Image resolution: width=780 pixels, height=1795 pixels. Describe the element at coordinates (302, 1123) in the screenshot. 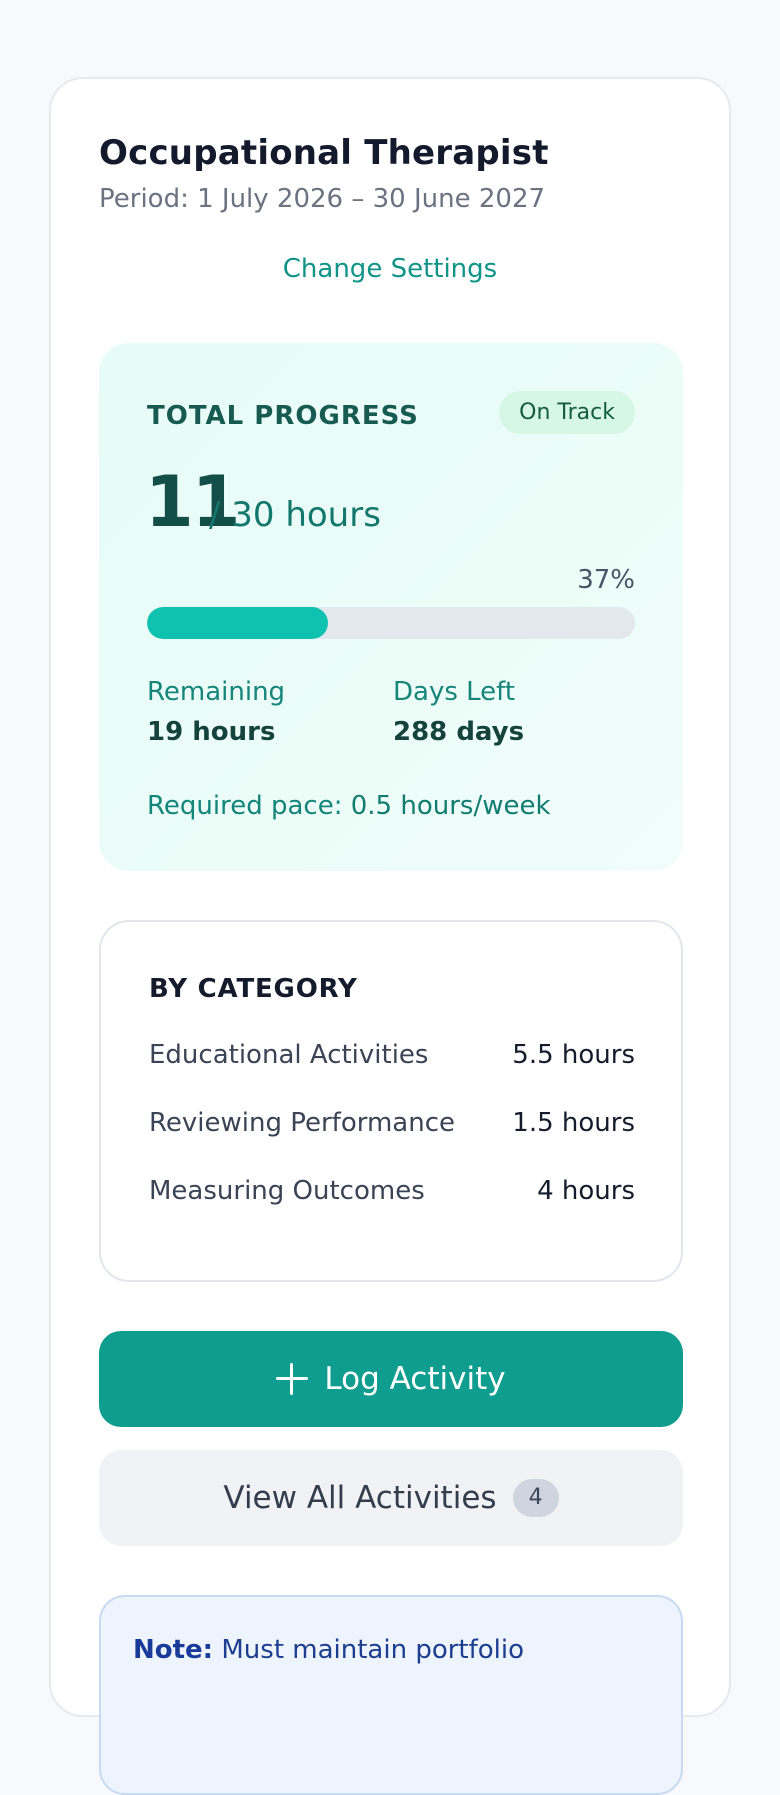

I see `category-name: Reviewing Performance` at that location.